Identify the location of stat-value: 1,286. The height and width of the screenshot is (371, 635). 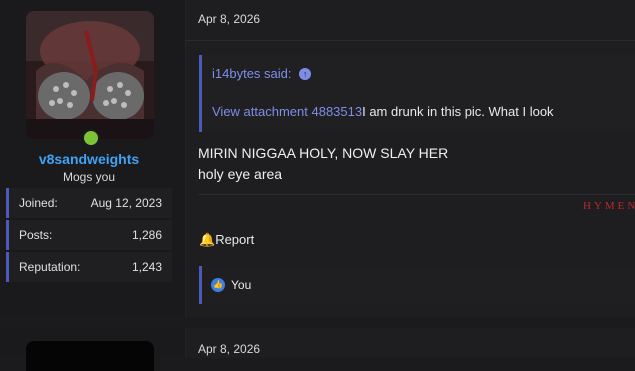
(146, 235).